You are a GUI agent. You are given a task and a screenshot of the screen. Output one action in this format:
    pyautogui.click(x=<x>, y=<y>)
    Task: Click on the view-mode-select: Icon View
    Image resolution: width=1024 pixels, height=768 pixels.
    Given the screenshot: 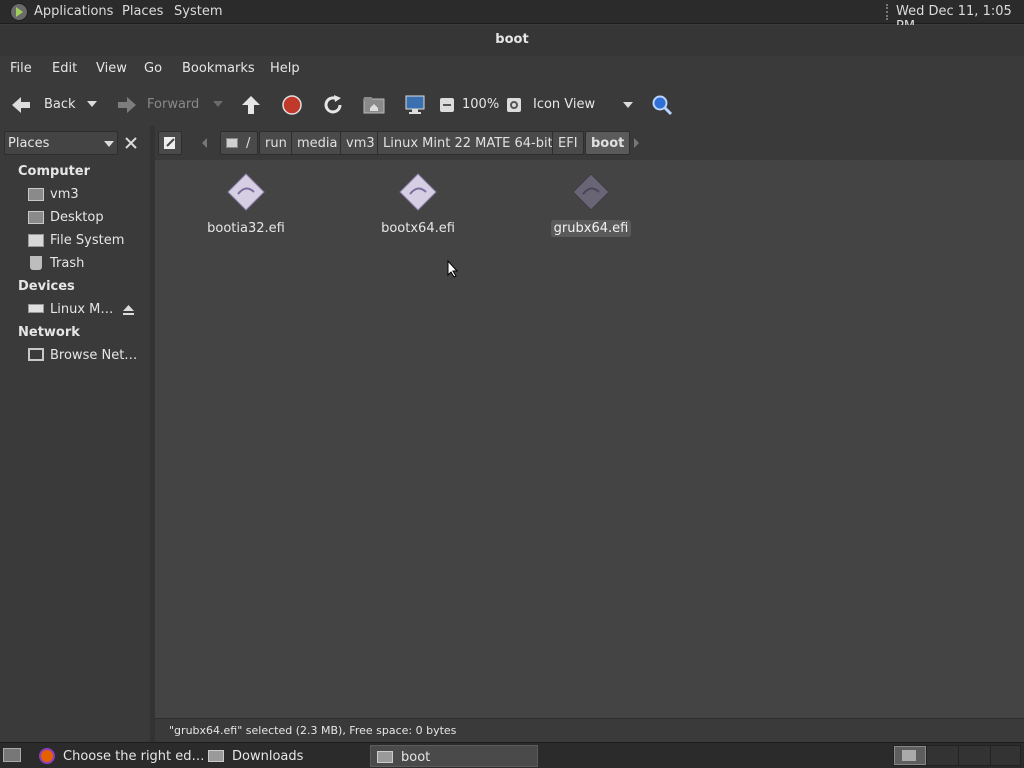 What is the action you would take?
    pyautogui.click(x=583, y=105)
    